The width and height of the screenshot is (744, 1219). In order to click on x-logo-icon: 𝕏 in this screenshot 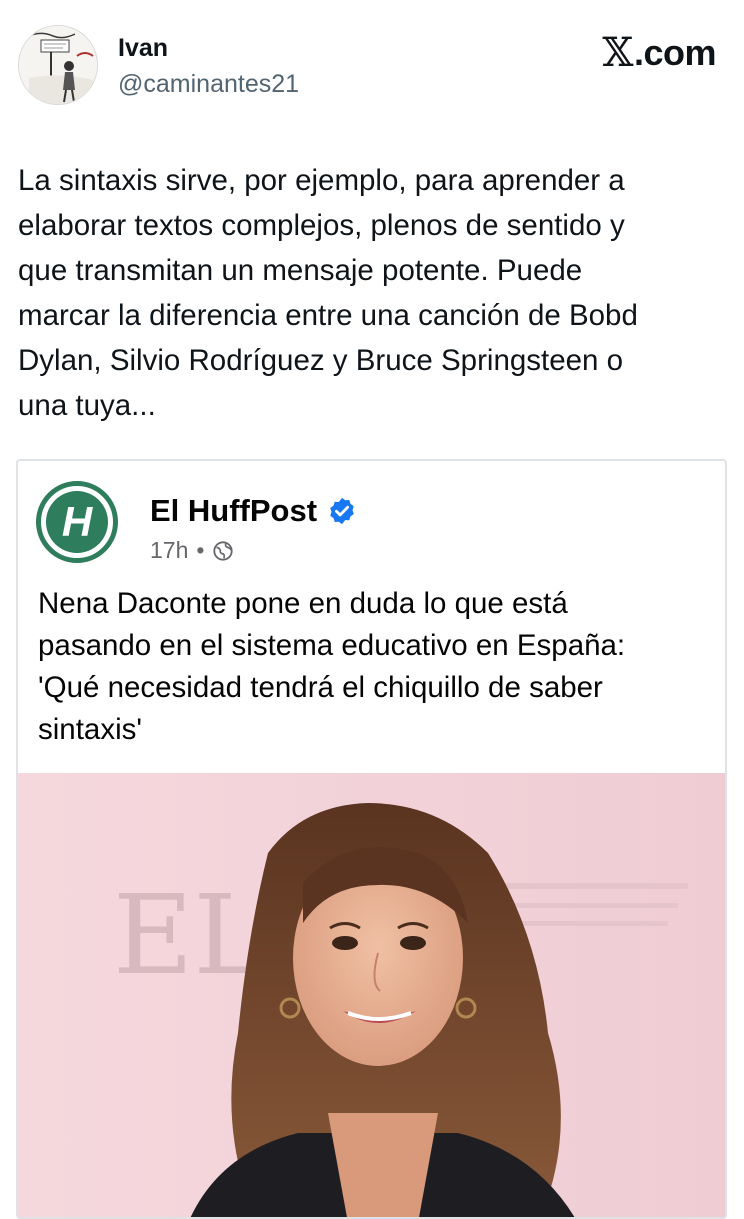, I will do `click(617, 53)`.